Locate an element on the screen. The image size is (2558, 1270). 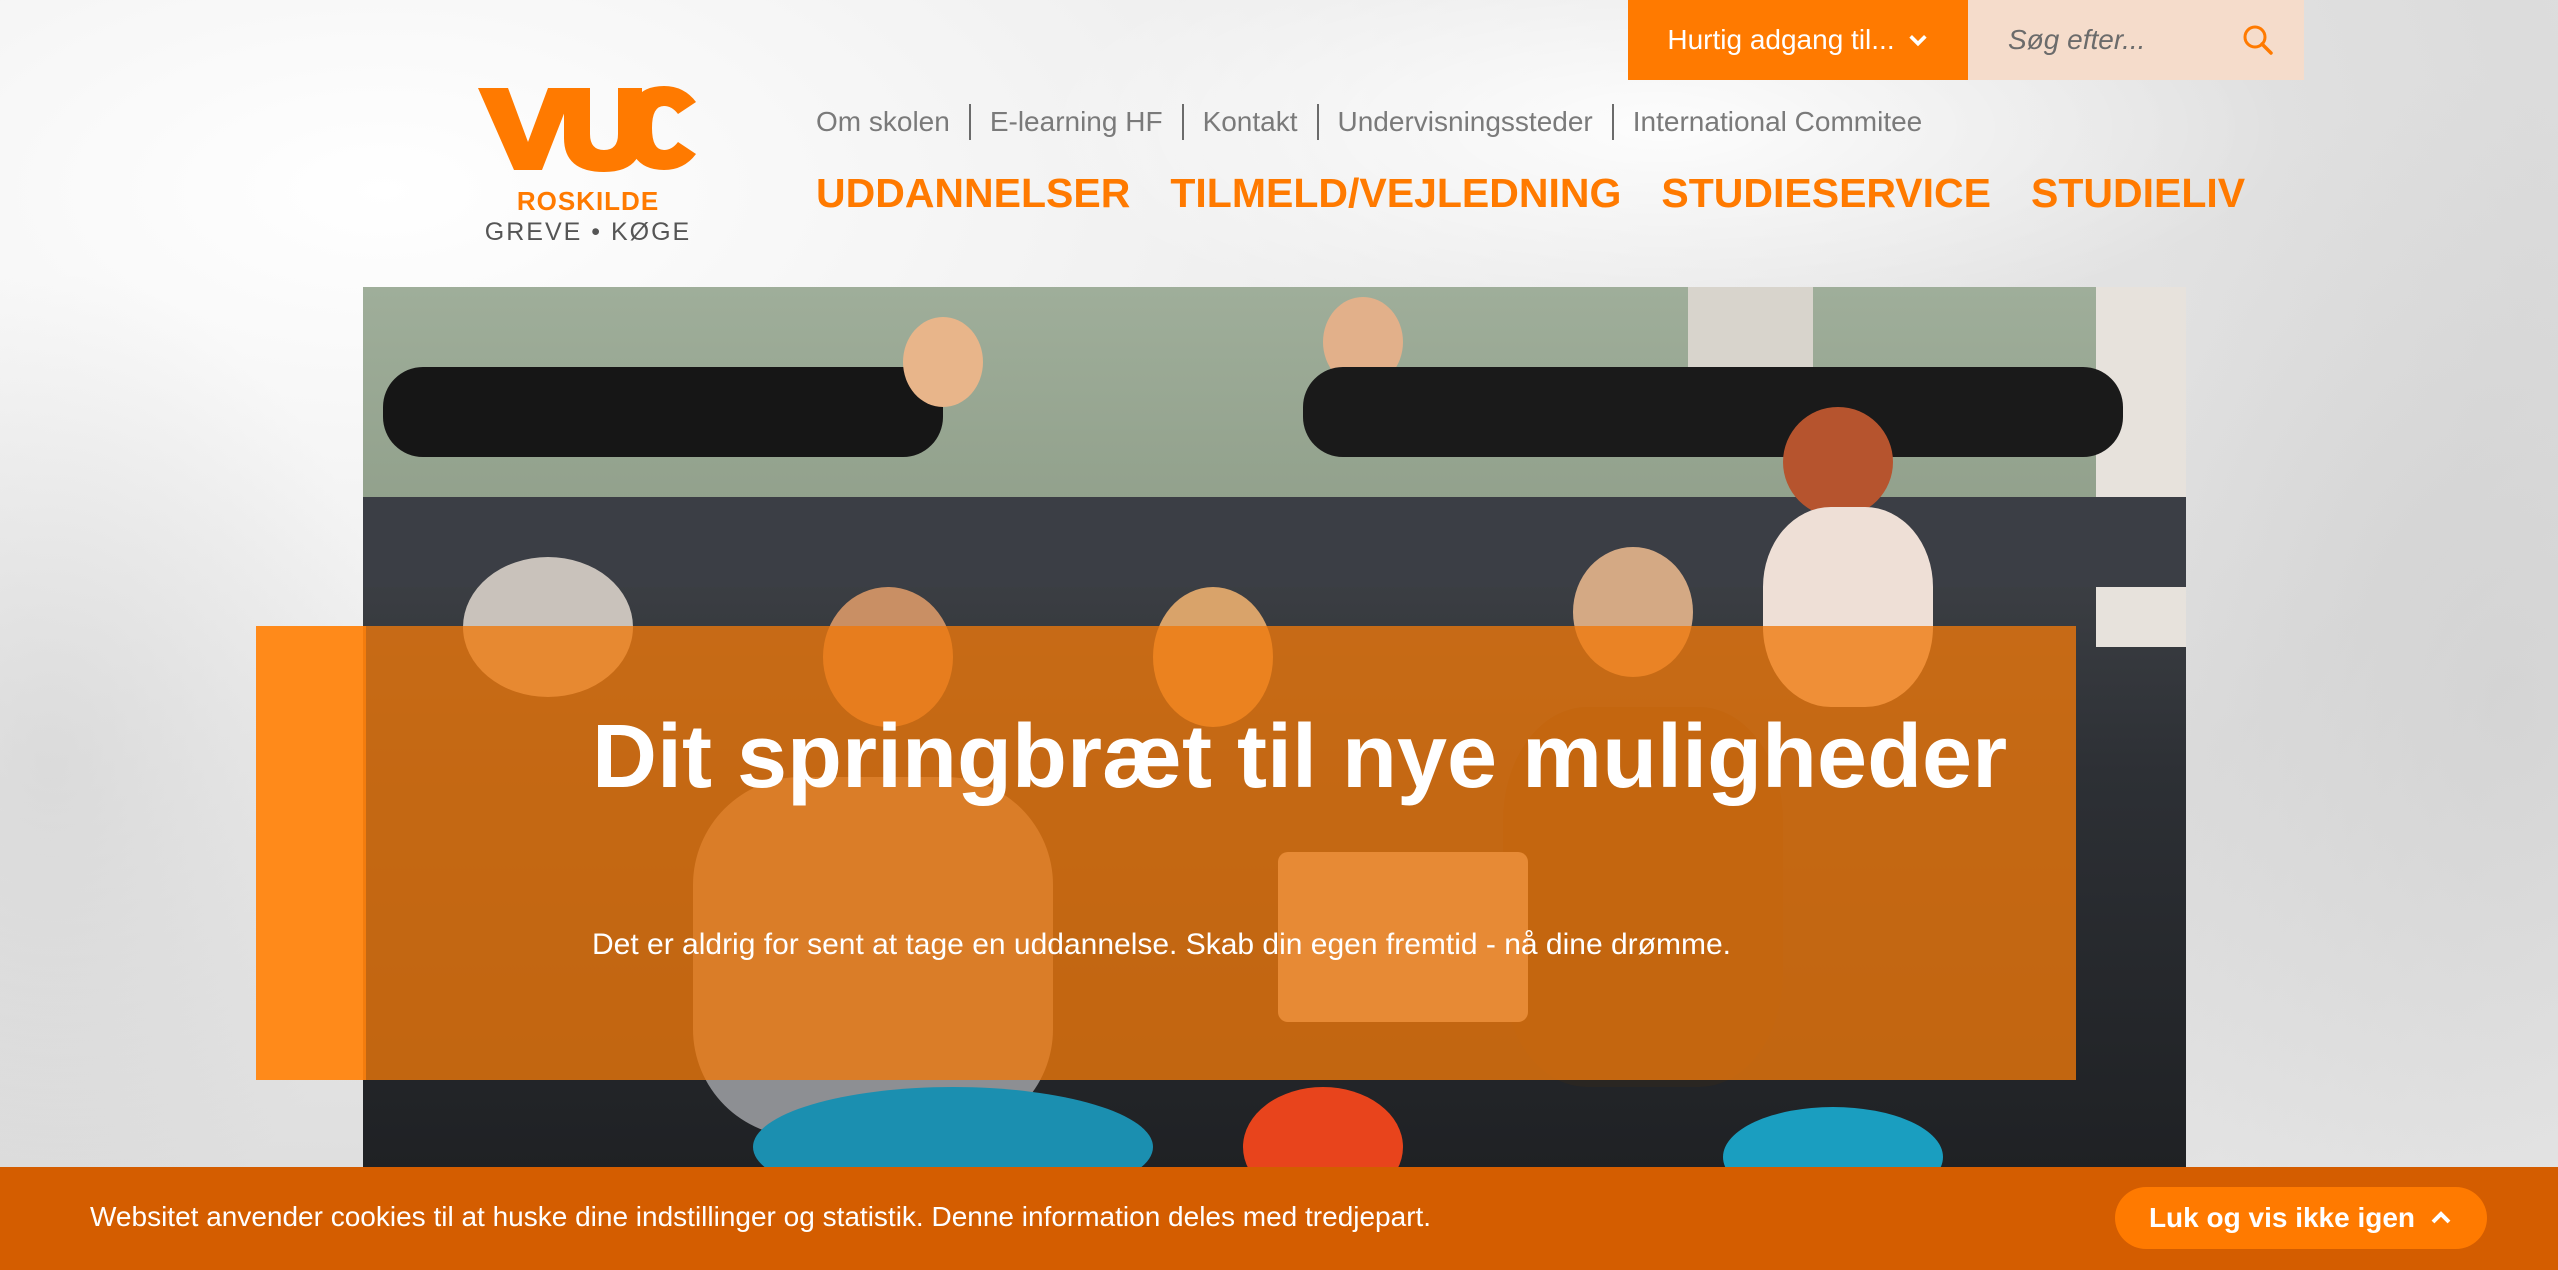
vuc-logo-mark is located at coordinates (587, 129).